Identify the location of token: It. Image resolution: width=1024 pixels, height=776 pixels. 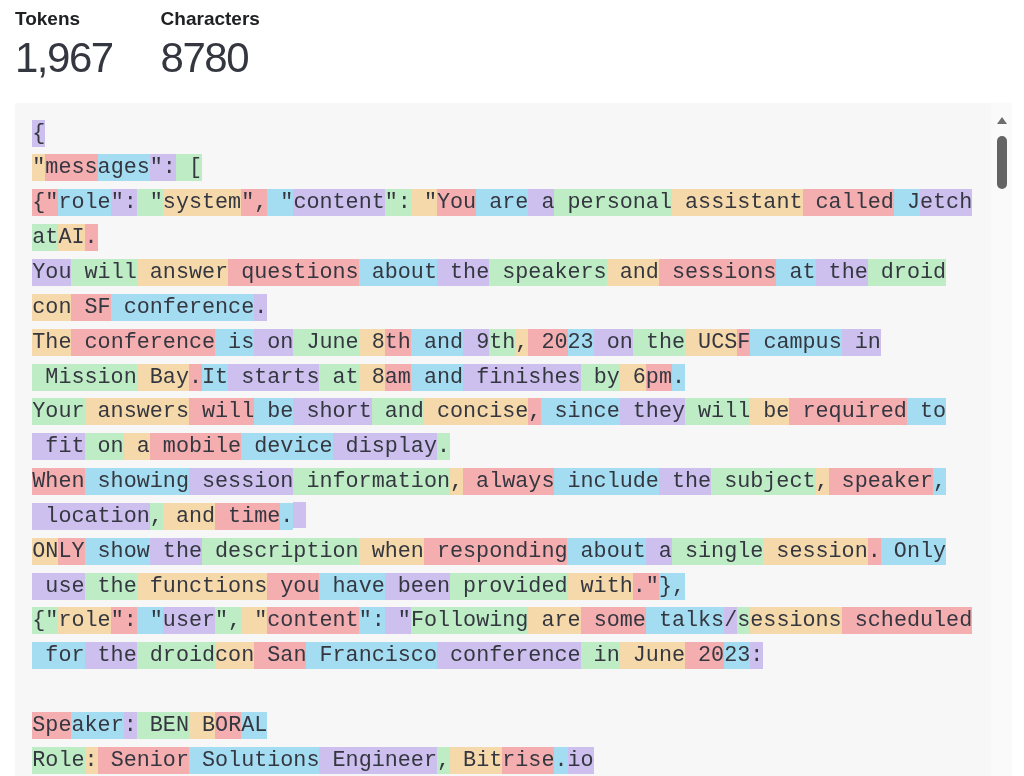
(215, 377).